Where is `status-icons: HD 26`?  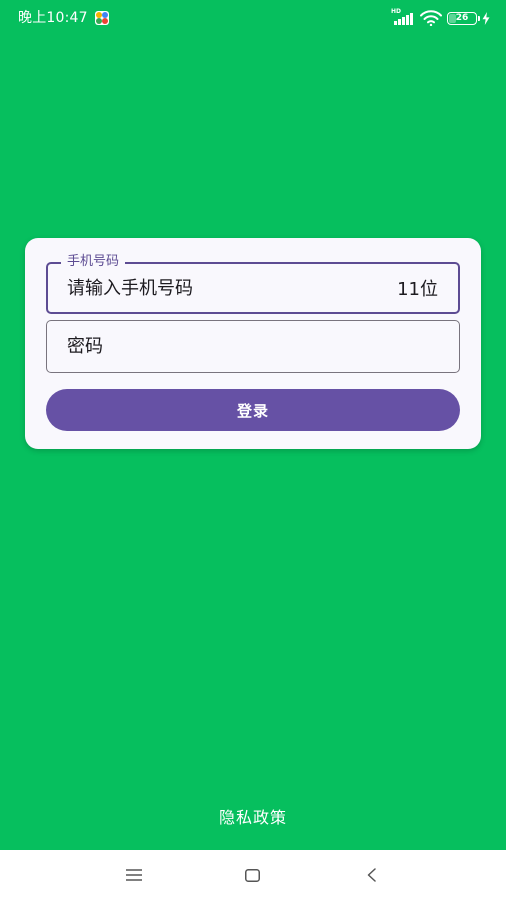
status-icons: HD 26 is located at coordinates (440, 18).